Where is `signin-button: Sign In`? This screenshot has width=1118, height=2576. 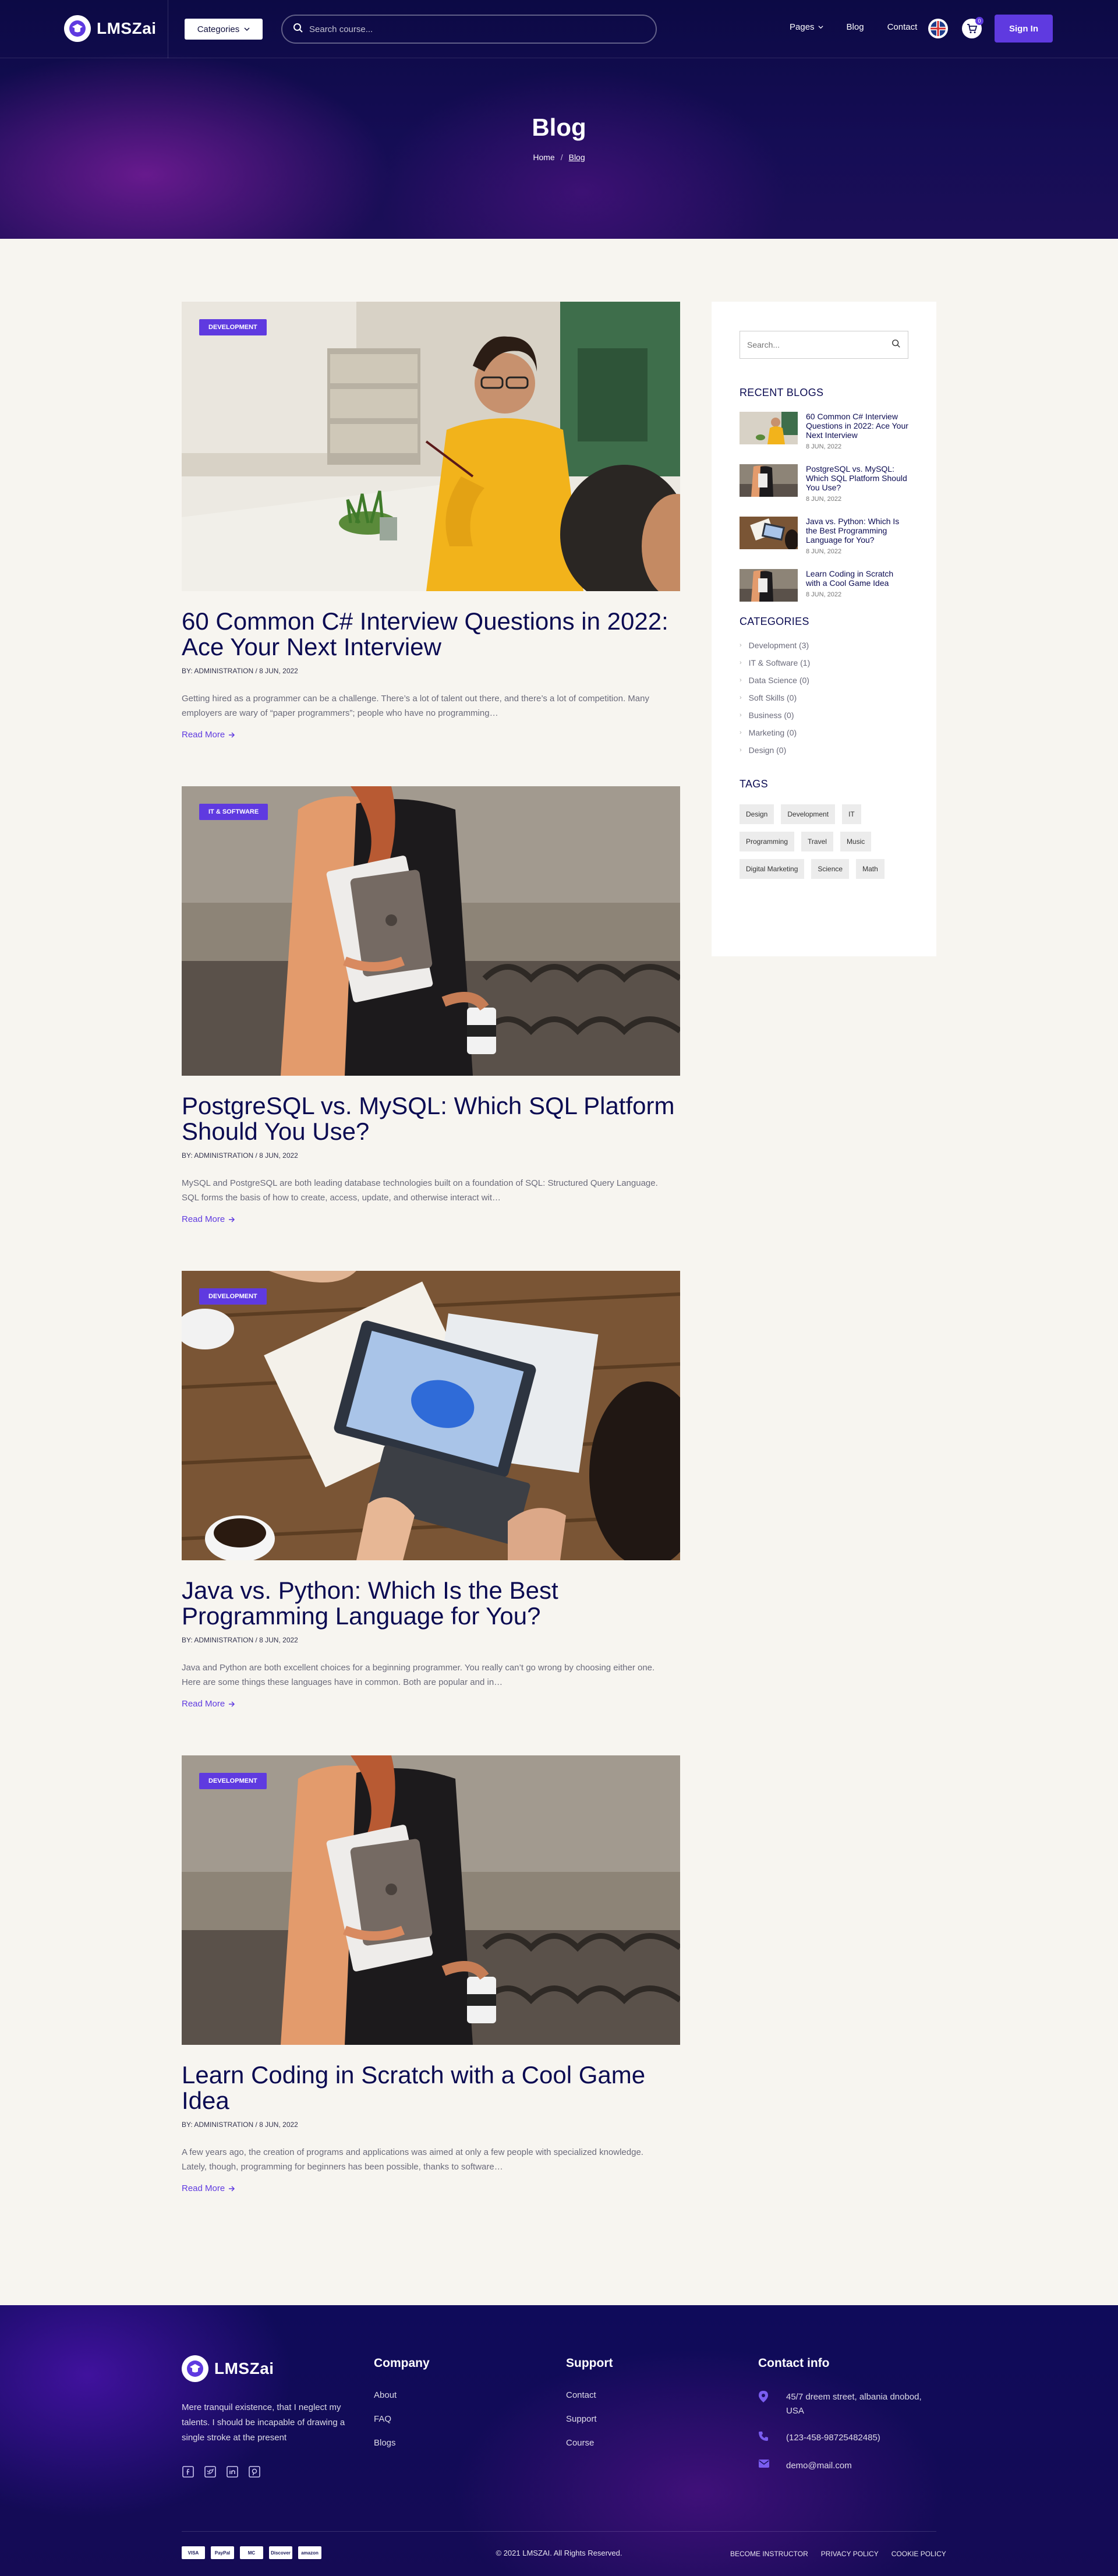
signin-button: Sign In is located at coordinates (1024, 29).